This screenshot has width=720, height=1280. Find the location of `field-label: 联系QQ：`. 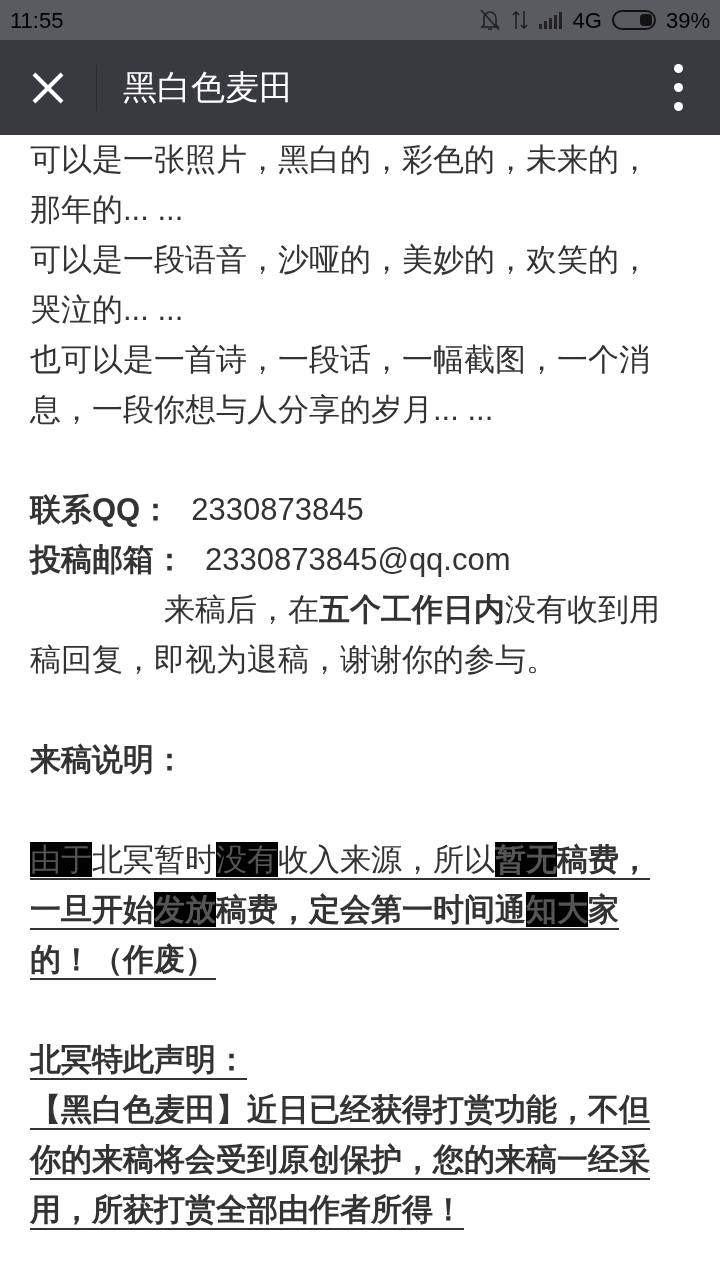

field-label: 联系QQ： is located at coordinates (101, 510).